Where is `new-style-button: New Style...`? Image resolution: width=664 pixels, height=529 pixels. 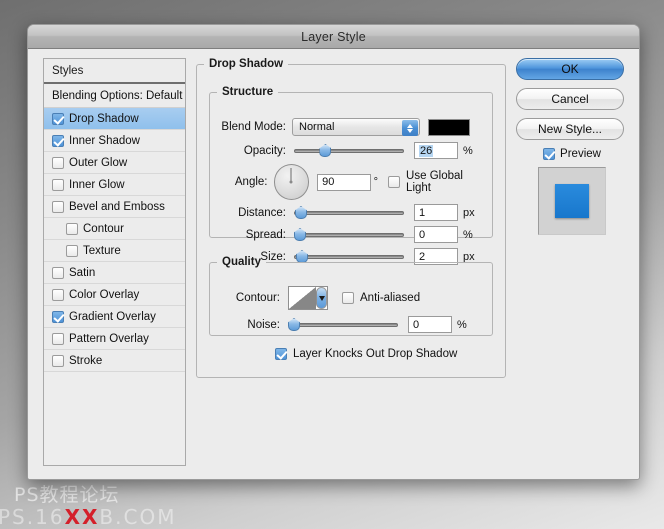
new-style-button: New Style... is located at coordinates (570, 129).